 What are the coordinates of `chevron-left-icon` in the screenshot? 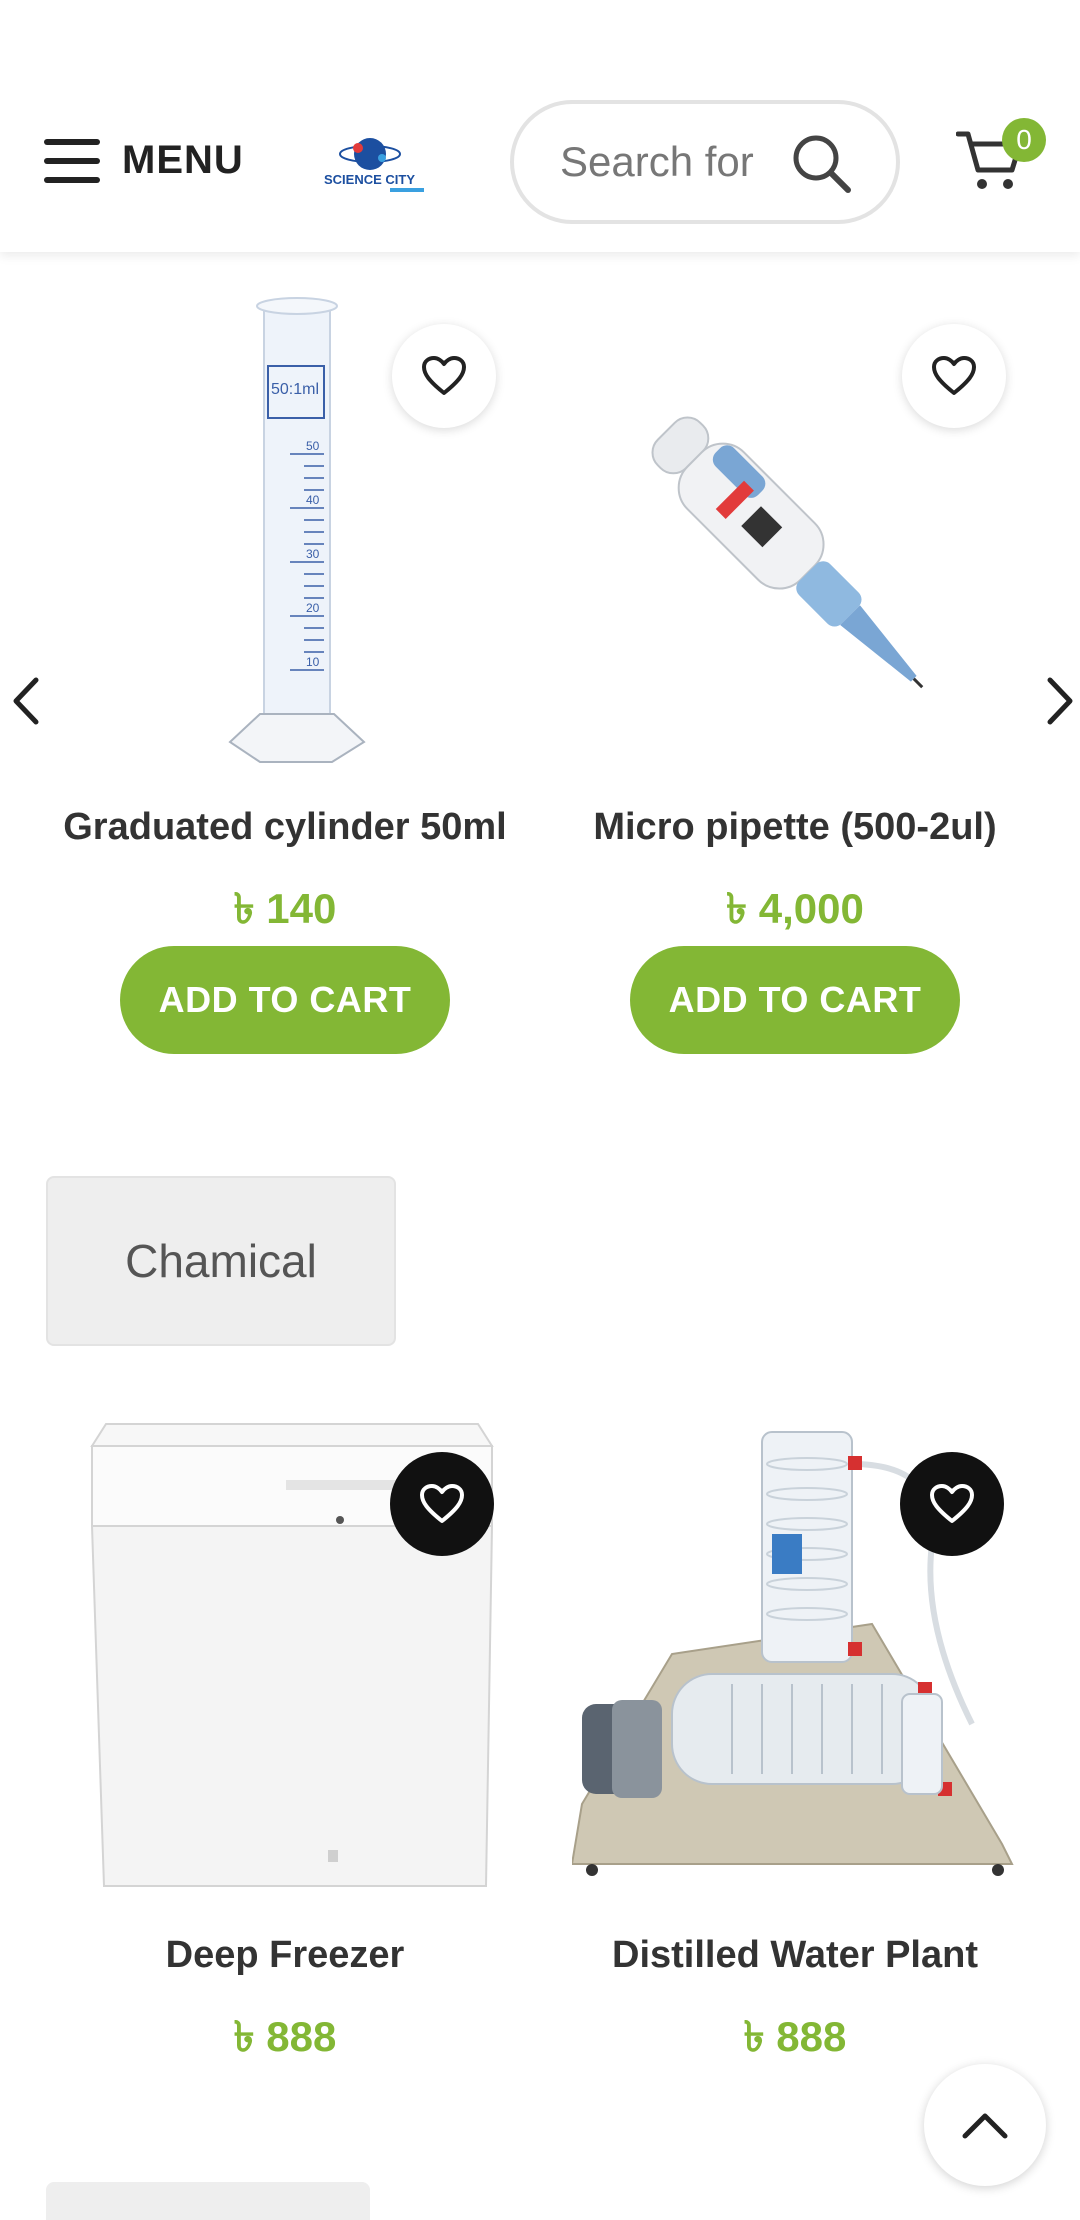 It's located at (26, 701).